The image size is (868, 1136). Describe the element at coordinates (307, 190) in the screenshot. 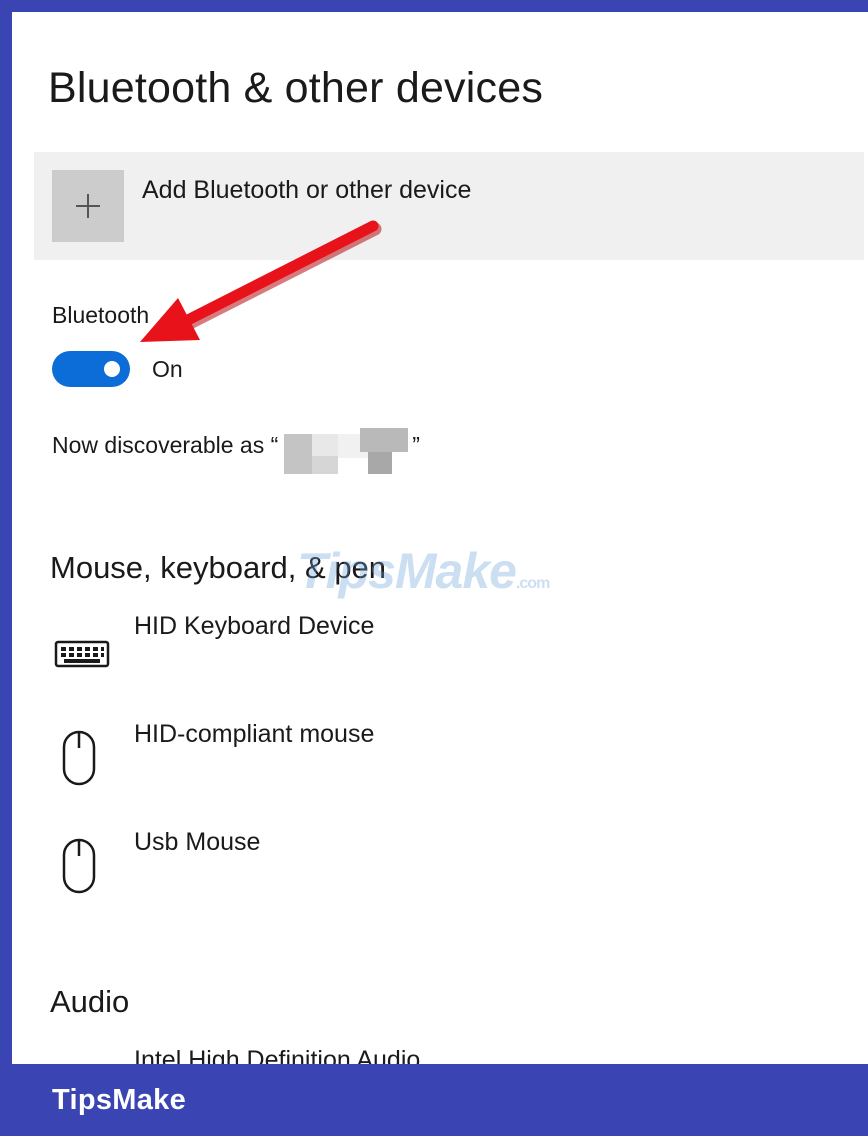

I see `add-device-label: Add Bluetooth or other device` at that location.